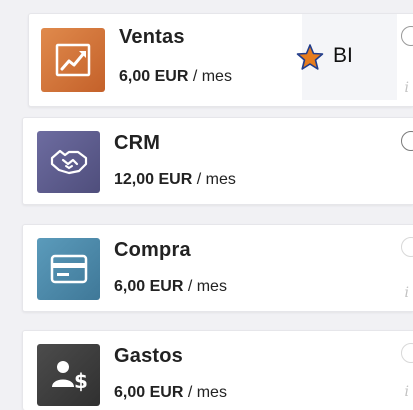 This screenshot has height=410, width=413. Describe the element at coordinates (152, 250) in the screenshot. I see `app-name: Compra` at that location.